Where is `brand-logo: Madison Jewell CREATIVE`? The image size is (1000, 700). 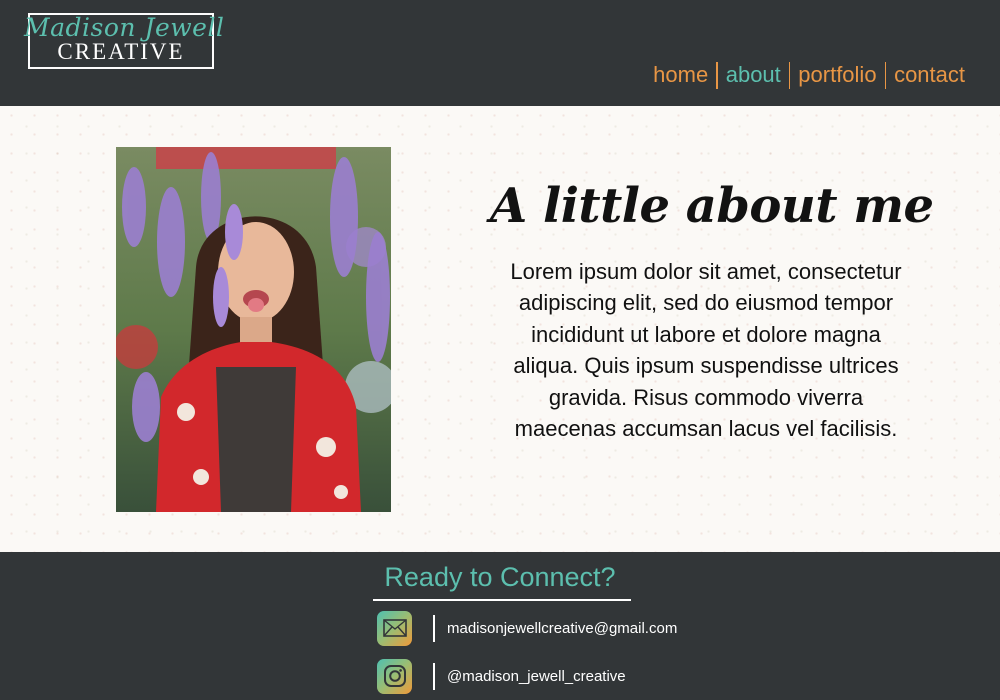
brand-logo: Madison Jewell CREATIVE is located at coordinates (124, 41).